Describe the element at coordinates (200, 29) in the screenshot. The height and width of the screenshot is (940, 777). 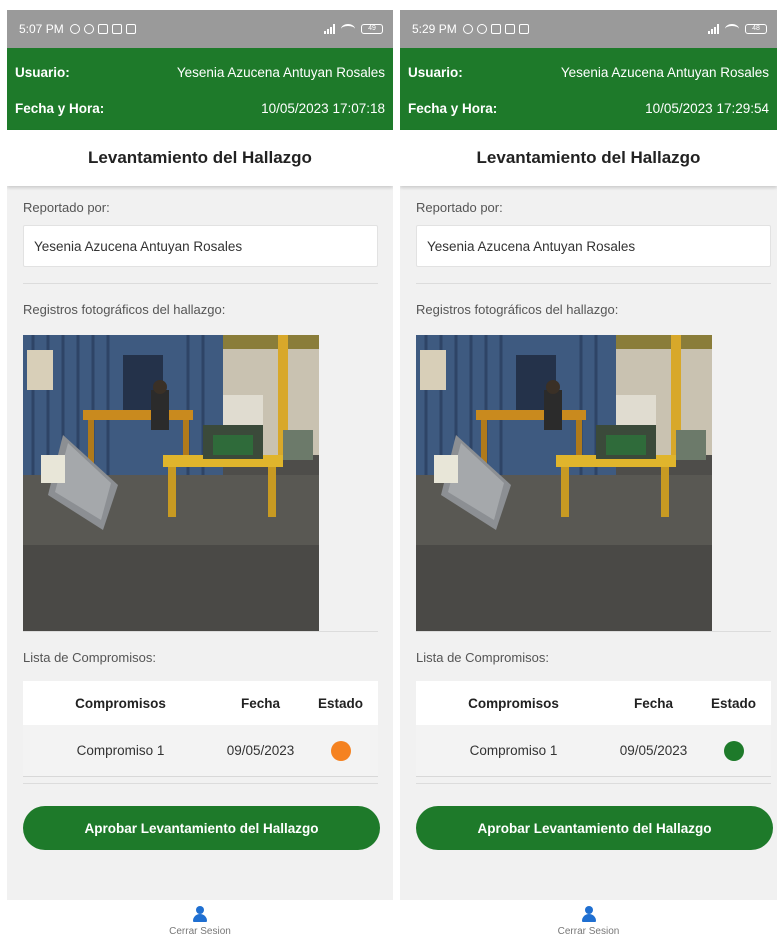
I see `status-bar: 5:07 PM 49` at that location.